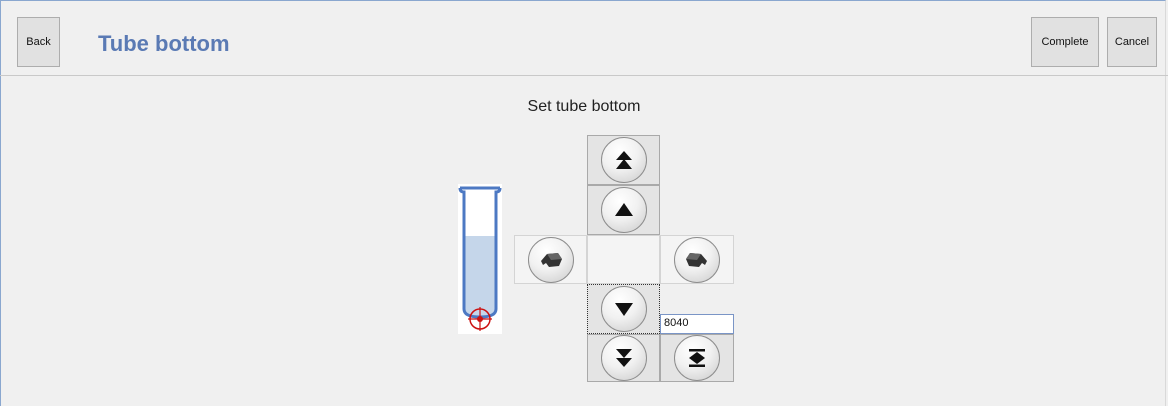  Describe the element at coordinates (697, 324) in the screenshot. I see `position-value-field: 8040` at that location.